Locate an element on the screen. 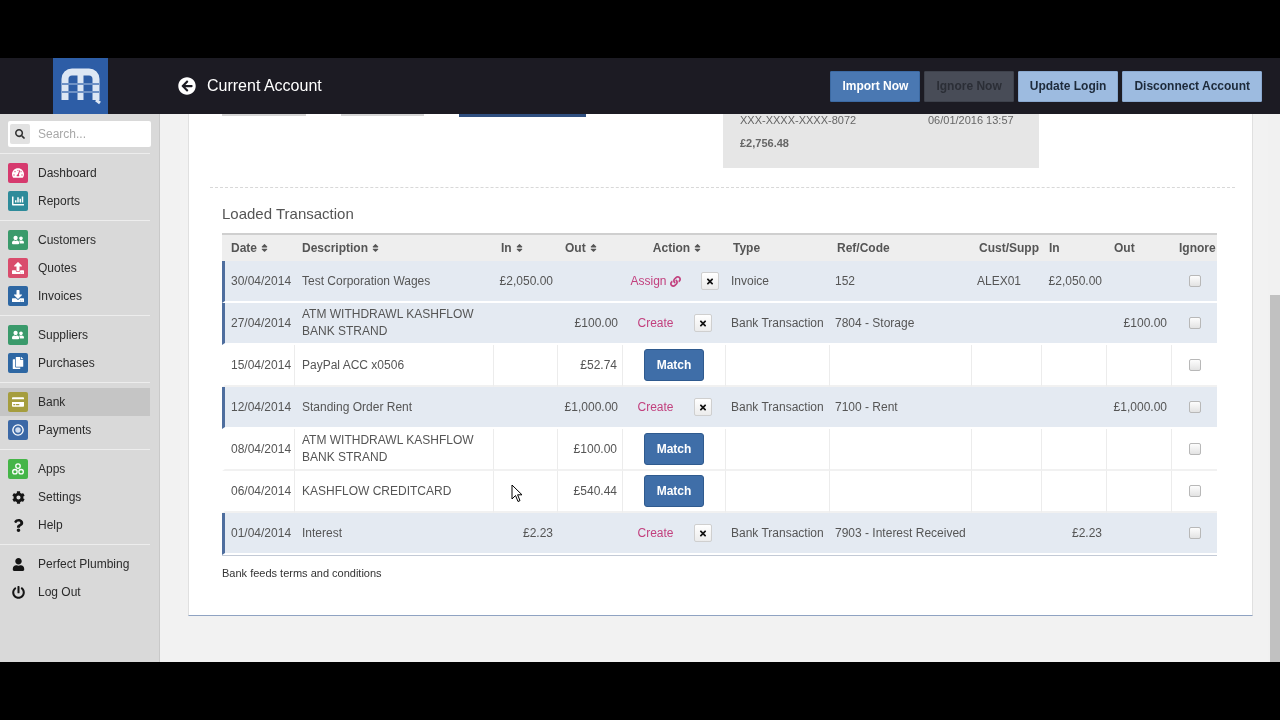 Image resolution: width=1280 pixels, height=720 pixels. sidebar-item: Perfect Plumbing is located at coordinates (75, 564).